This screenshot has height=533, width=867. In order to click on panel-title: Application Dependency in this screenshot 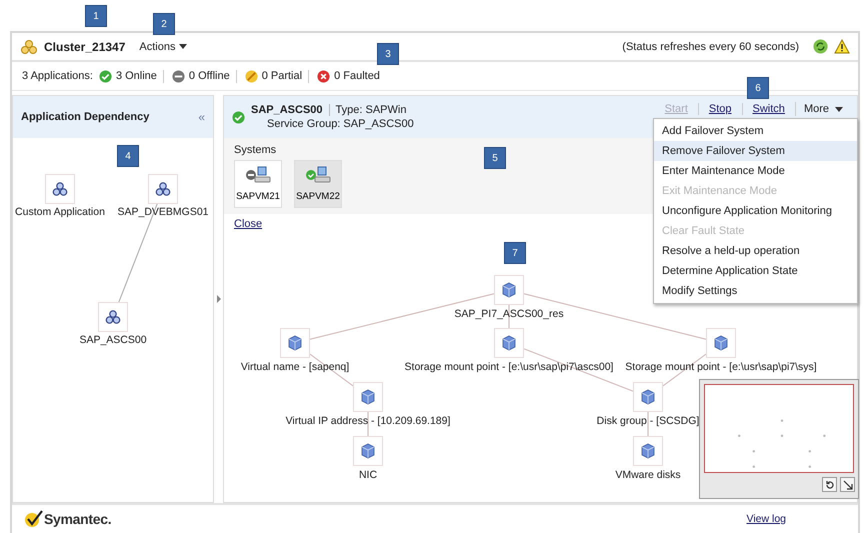, I will do `click(85, 117)`.